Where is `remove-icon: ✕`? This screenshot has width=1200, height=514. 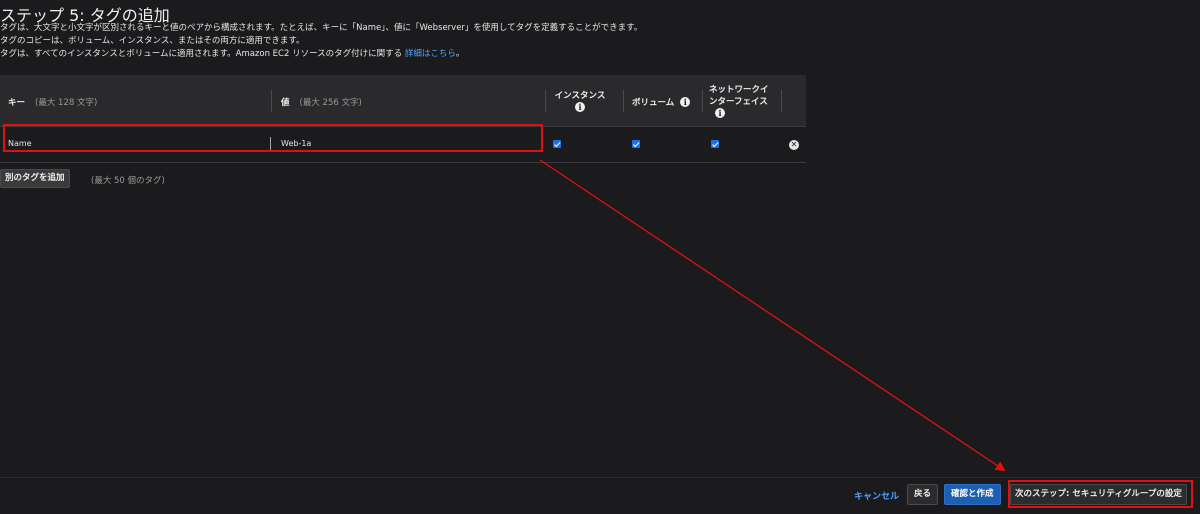
remove-icon: ✕ is located at coordinates (794, 145).